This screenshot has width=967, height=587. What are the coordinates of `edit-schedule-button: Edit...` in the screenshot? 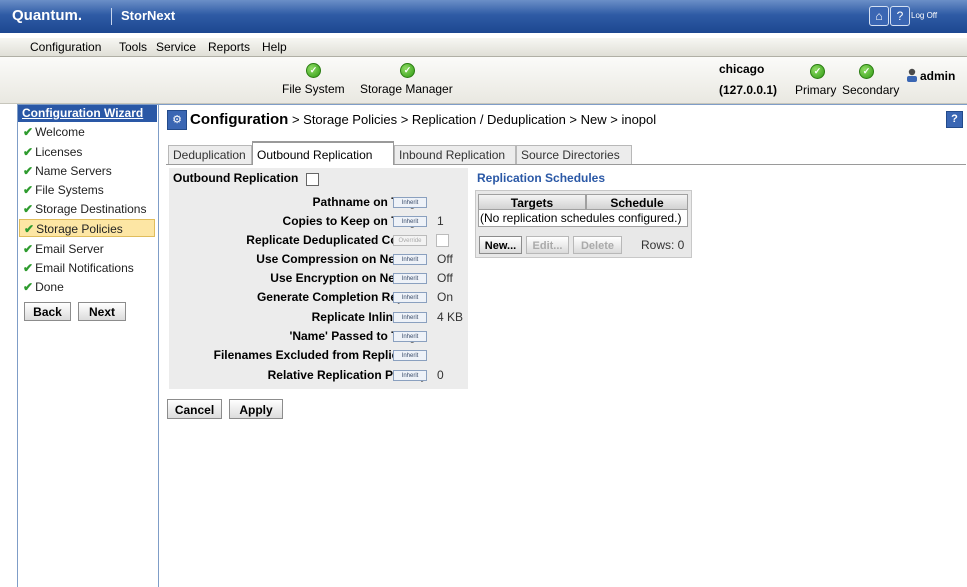 It's located at (547, 245).